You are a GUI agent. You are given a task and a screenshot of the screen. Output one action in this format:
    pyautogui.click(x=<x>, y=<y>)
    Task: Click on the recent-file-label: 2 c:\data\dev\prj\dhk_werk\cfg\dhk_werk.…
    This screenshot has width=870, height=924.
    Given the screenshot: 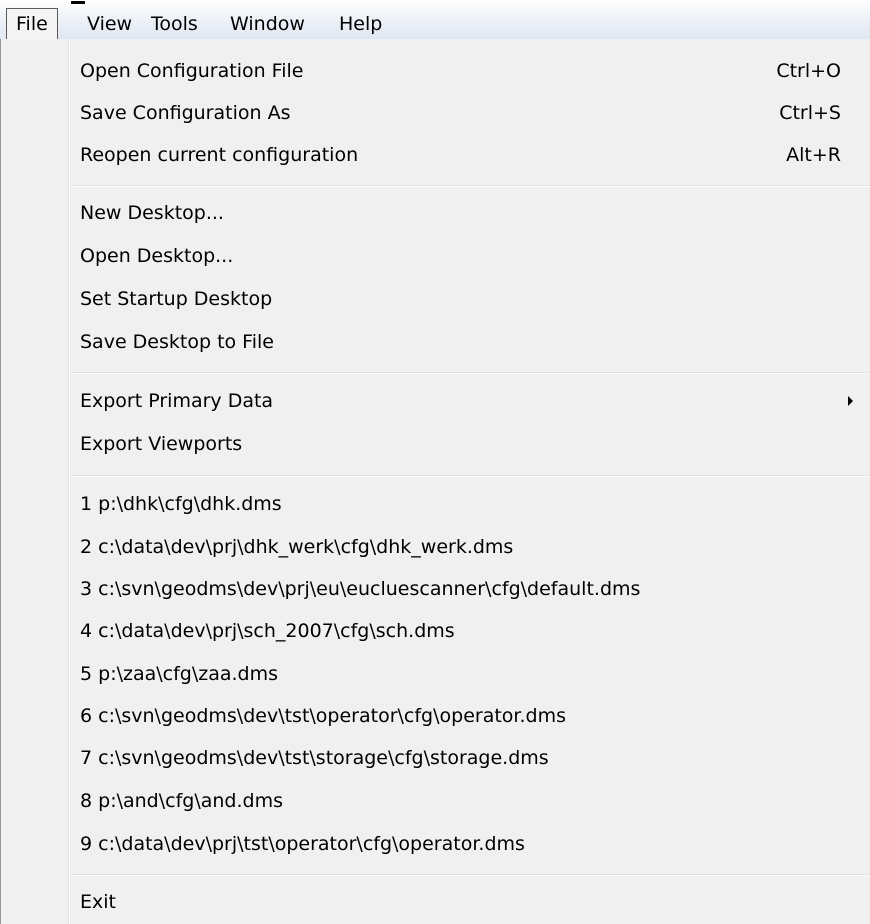 What is the action you would take?
    pyautogui.click(x=297, y=547)
    